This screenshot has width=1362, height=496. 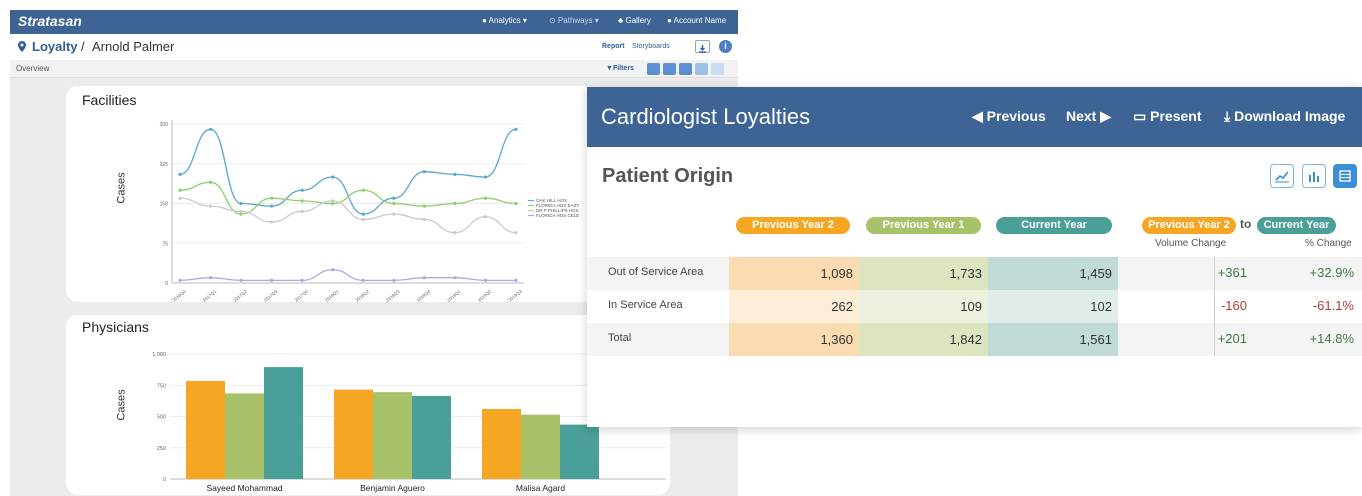 What do you see at coordinates (685, 69) in the screenshot?
I see `hospital-filter-icon` at bounding box center [685, 69].